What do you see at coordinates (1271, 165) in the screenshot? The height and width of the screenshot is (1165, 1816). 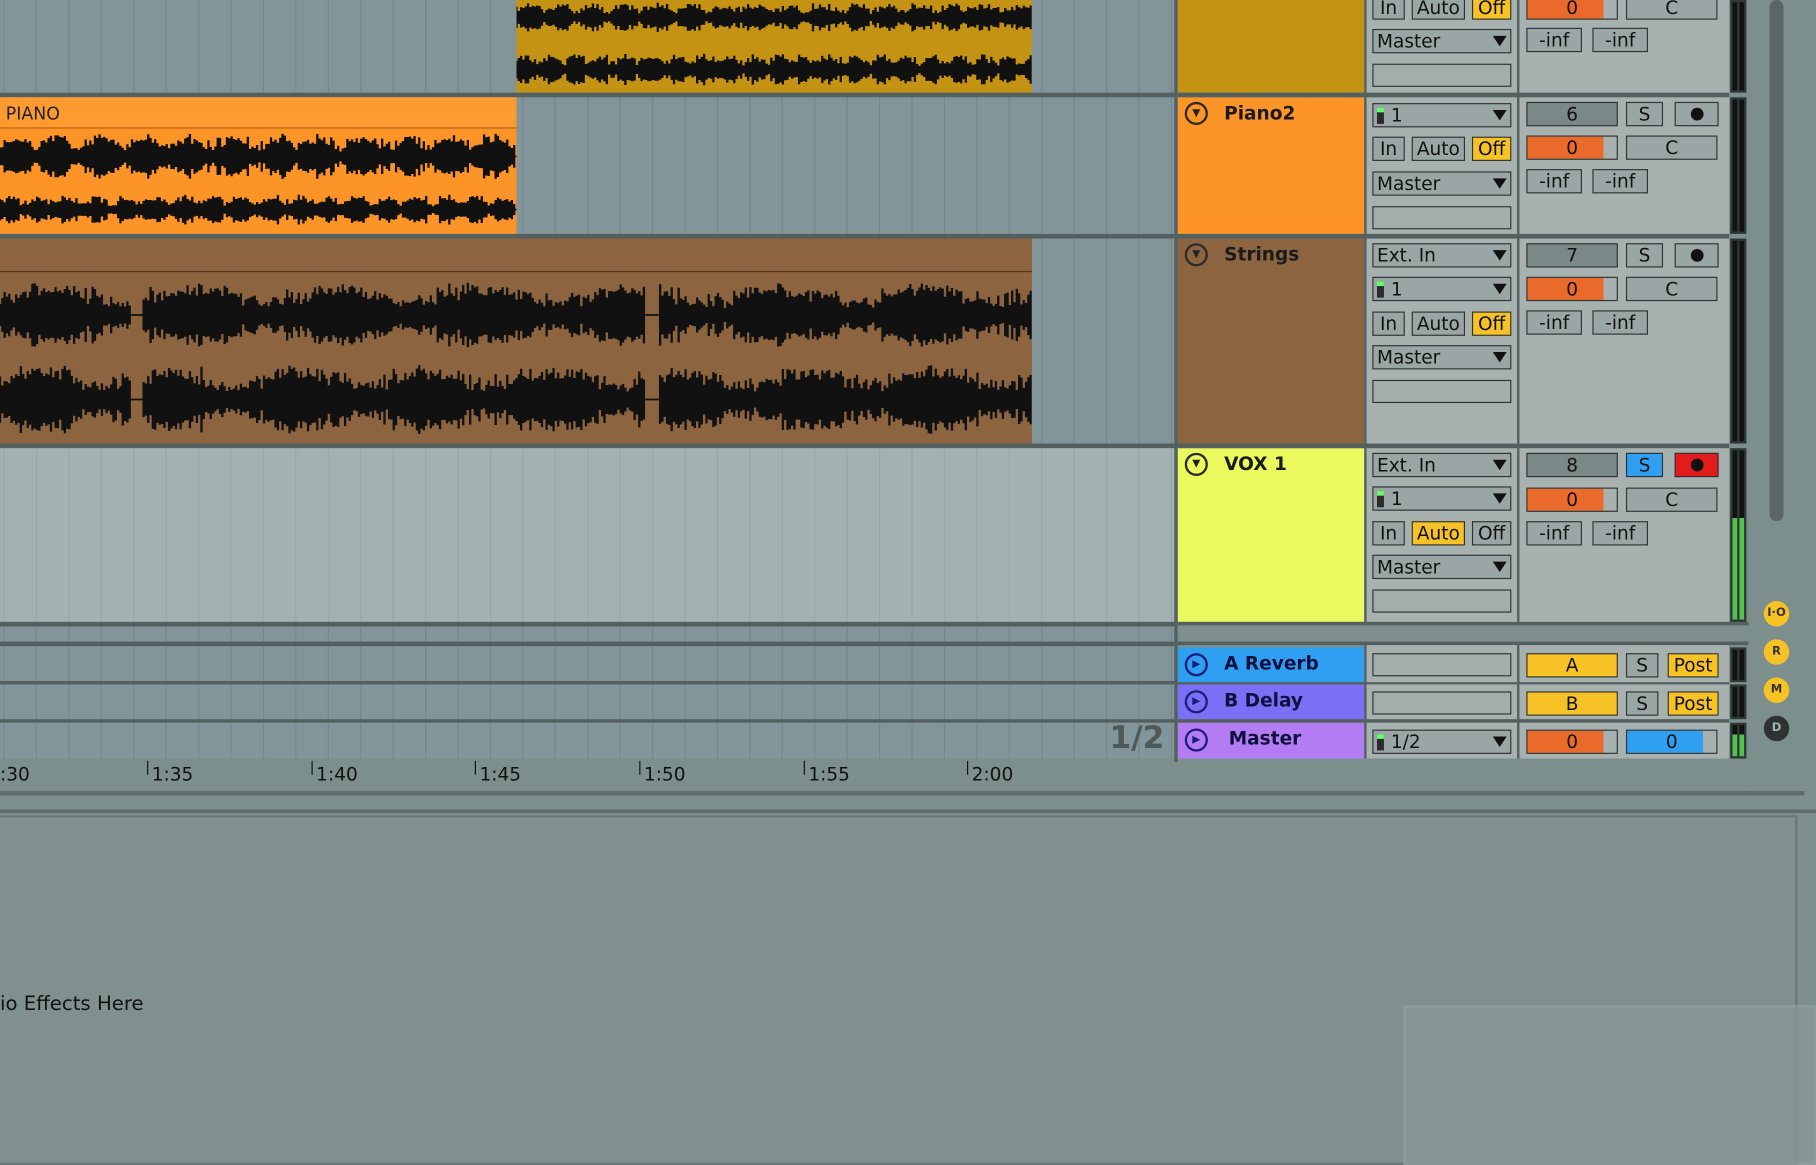 I see `track-header-piano2: ▼ Piano2` at bounding box center [1271, 165].